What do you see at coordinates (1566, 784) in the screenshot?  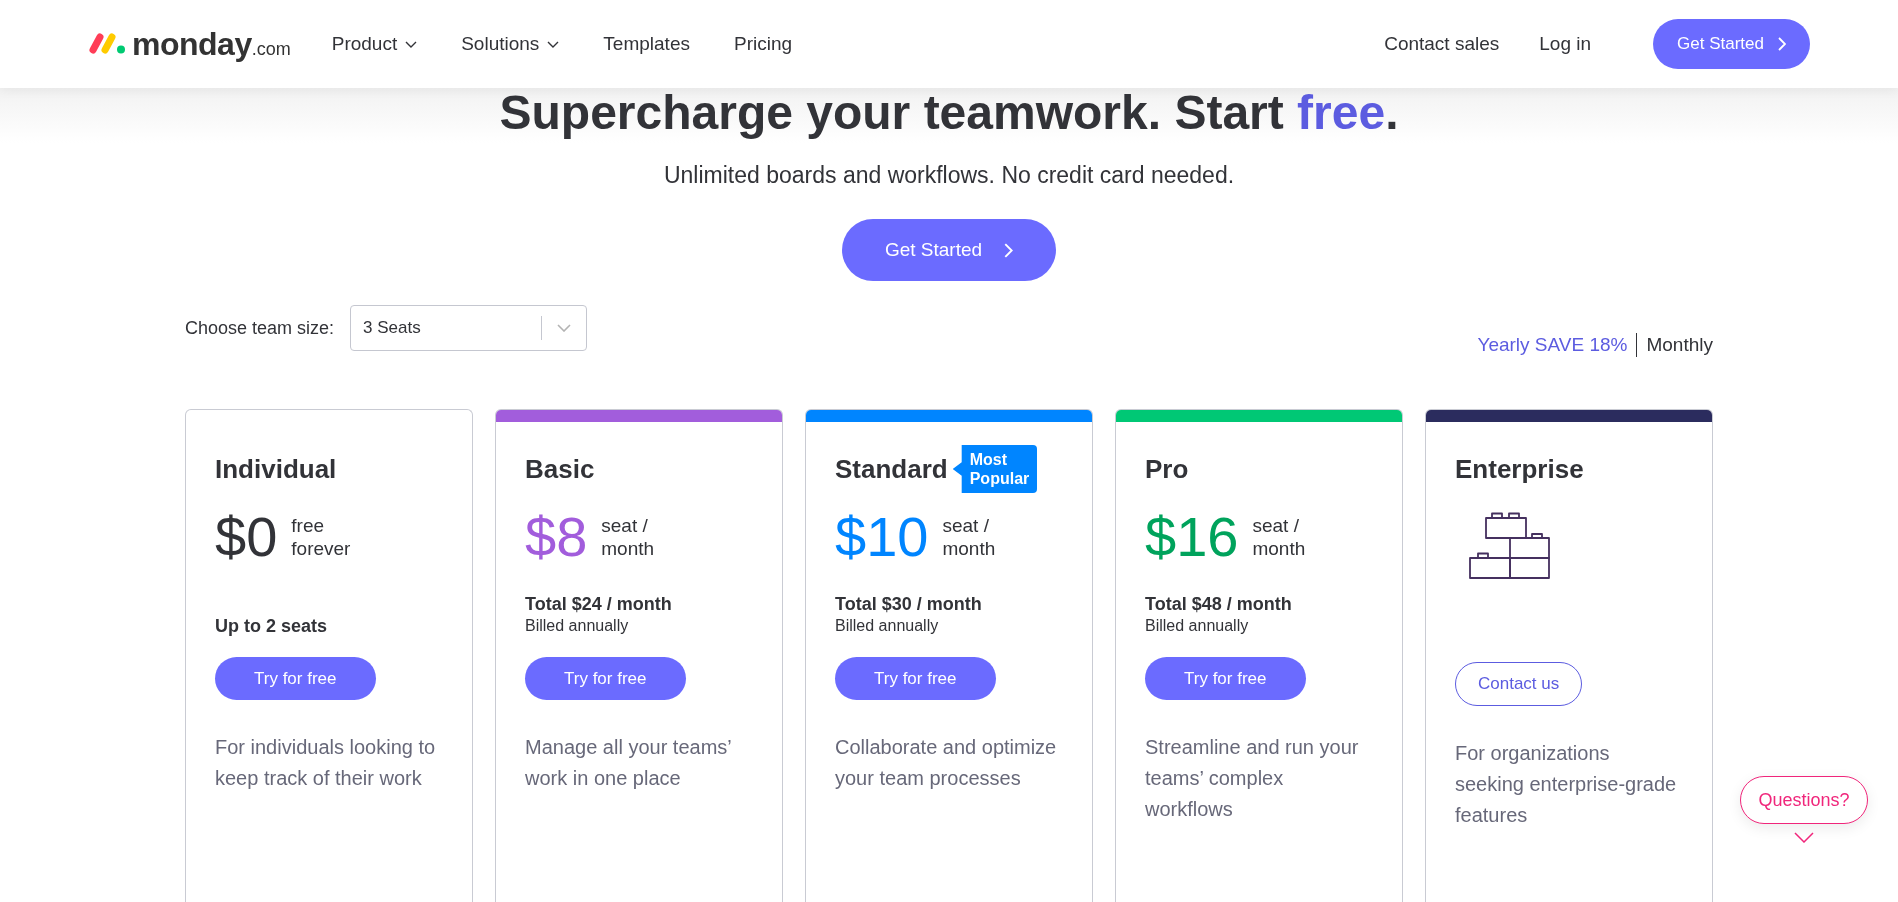 I see `plan-description: For organizations seeking enterprise-grade features` at bounding box center [1566, 784].